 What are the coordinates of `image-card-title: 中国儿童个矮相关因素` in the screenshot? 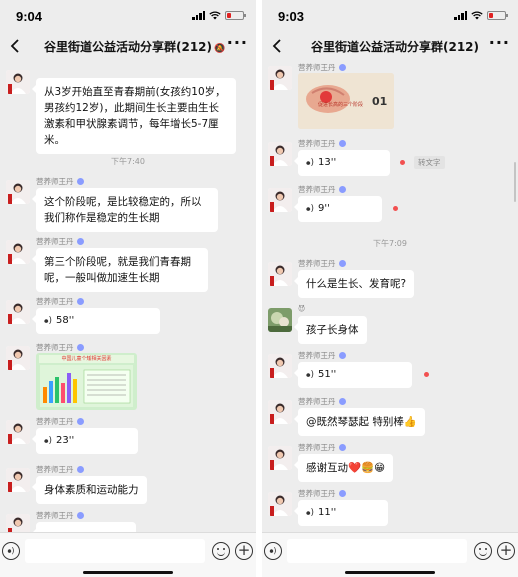 It's located at (86, 359).